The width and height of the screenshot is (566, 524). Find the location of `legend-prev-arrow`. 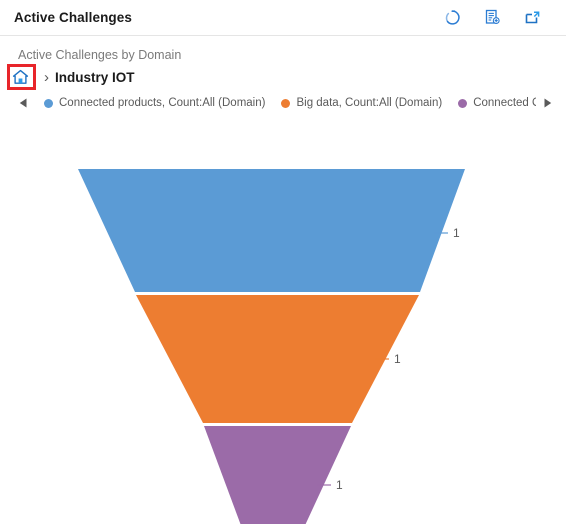

legend-prev-arrow is located at coordinates (23, 103).